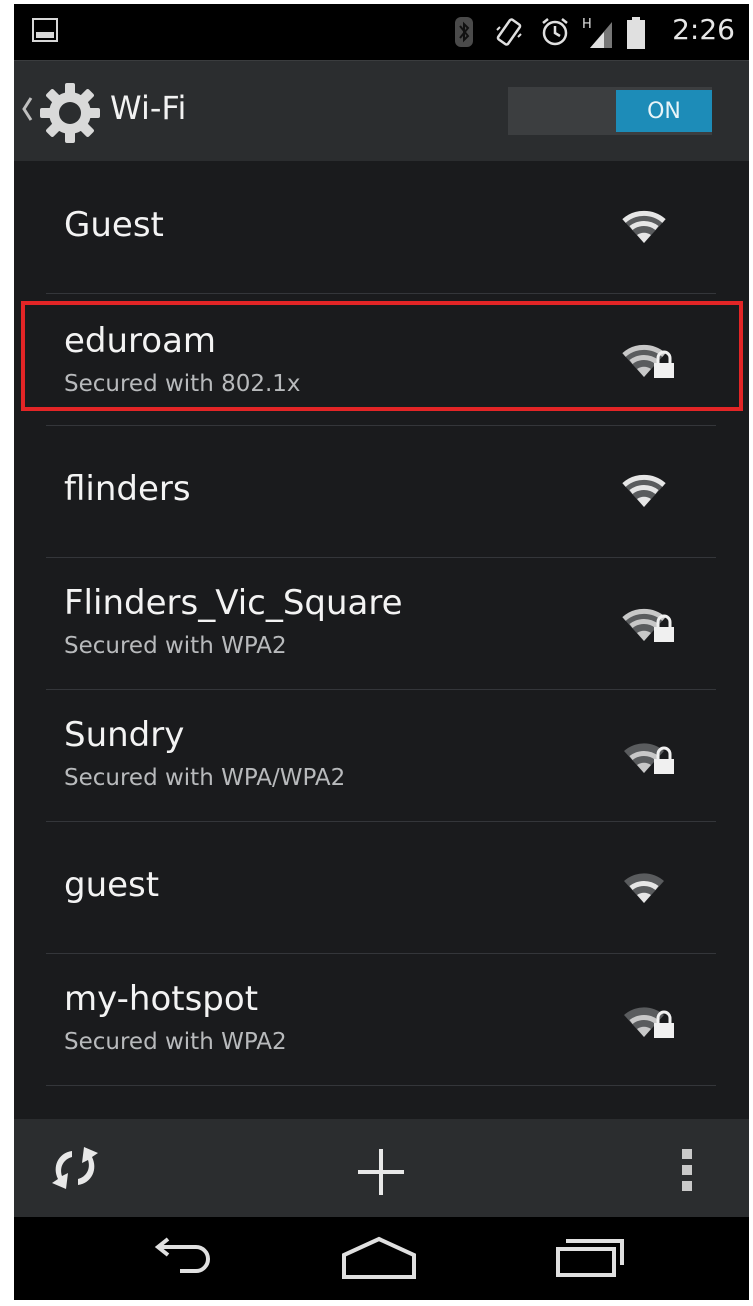 Image resolution: width=753 pixels, height=1306 pixels. I want to click on network-item-flinders: flinders, so click(381, 491).